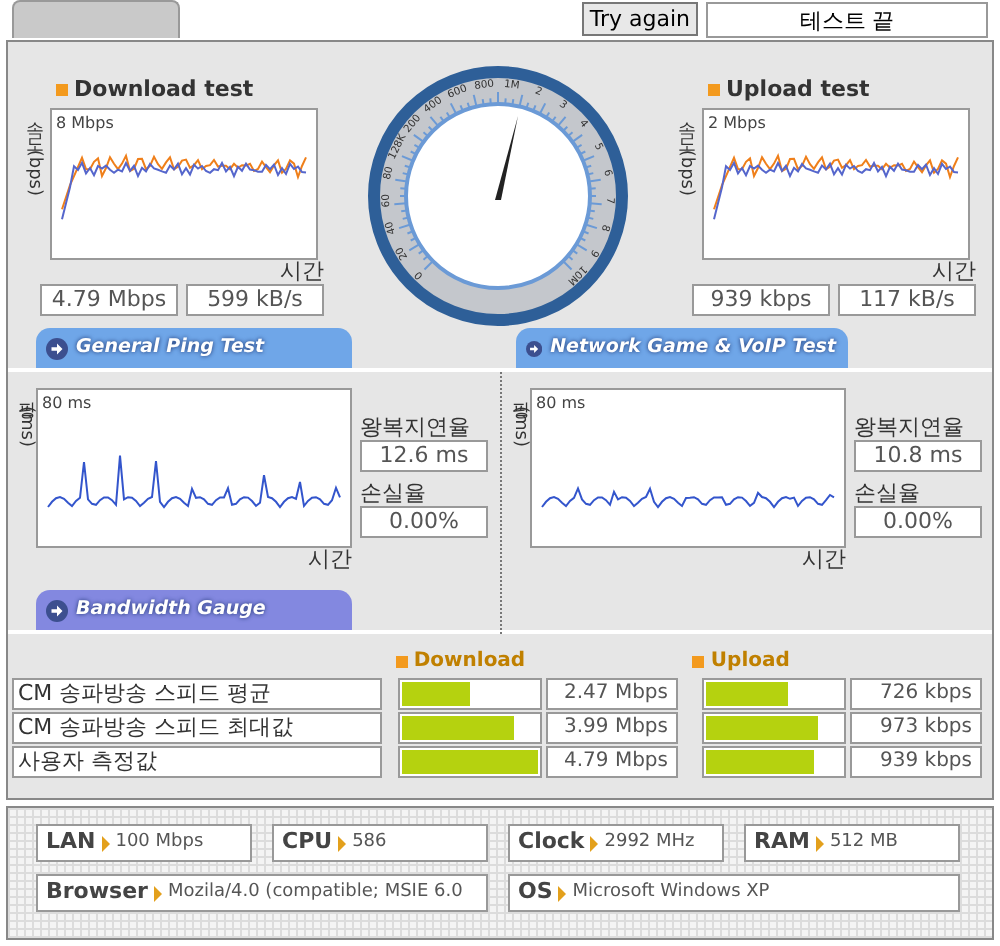  I want to click on axis-tick-label: 2 Mbps, so click(737, 123).